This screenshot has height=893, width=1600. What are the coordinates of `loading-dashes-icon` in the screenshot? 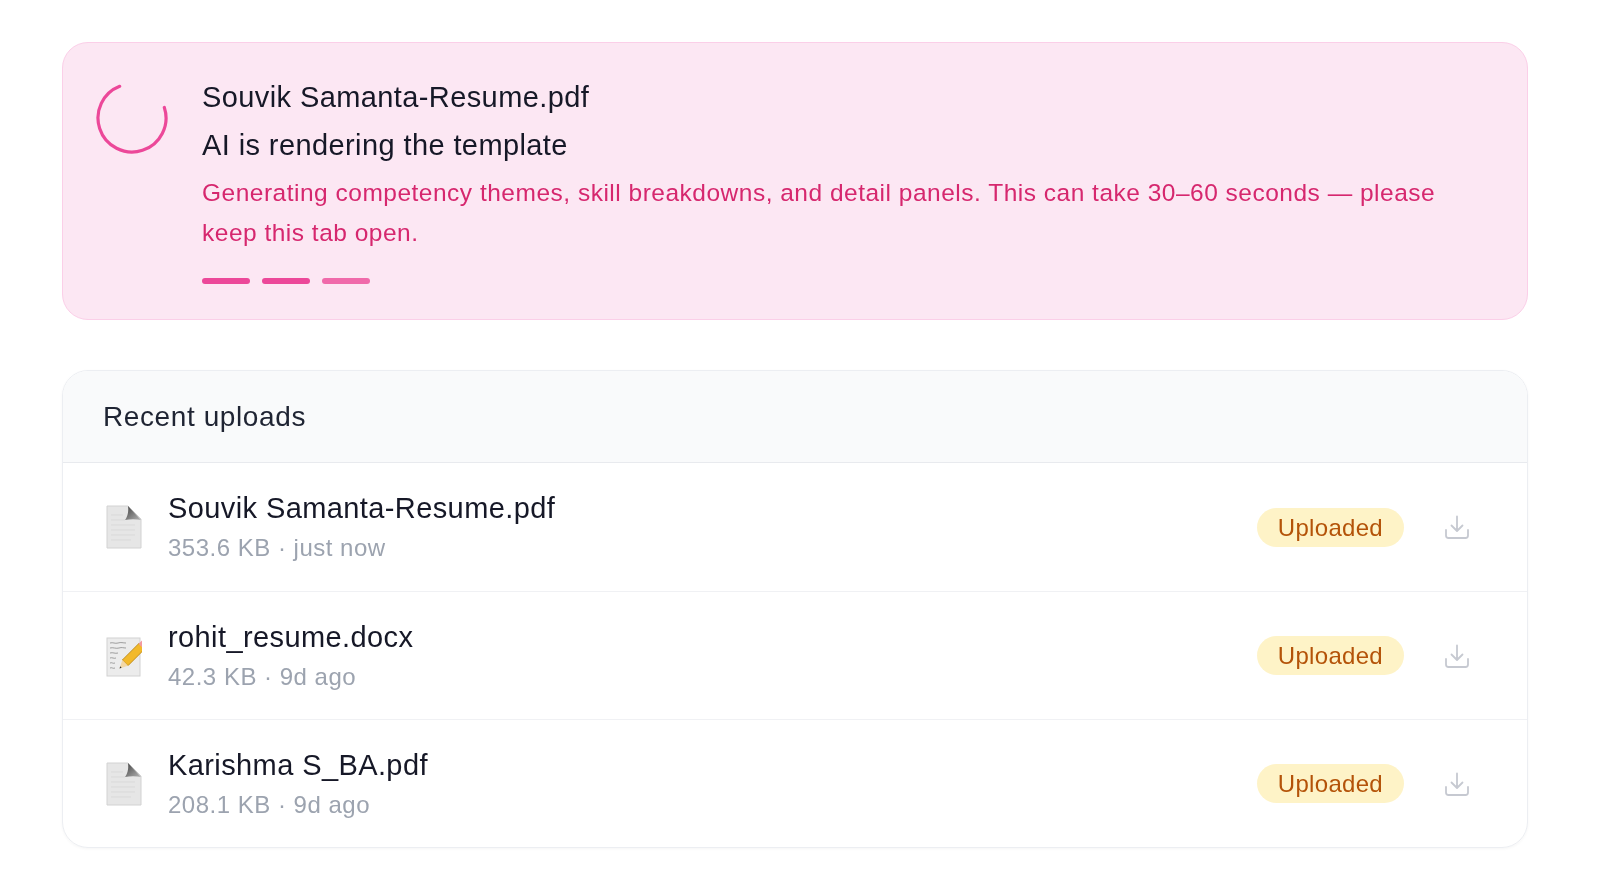 It's located at (286, 281).